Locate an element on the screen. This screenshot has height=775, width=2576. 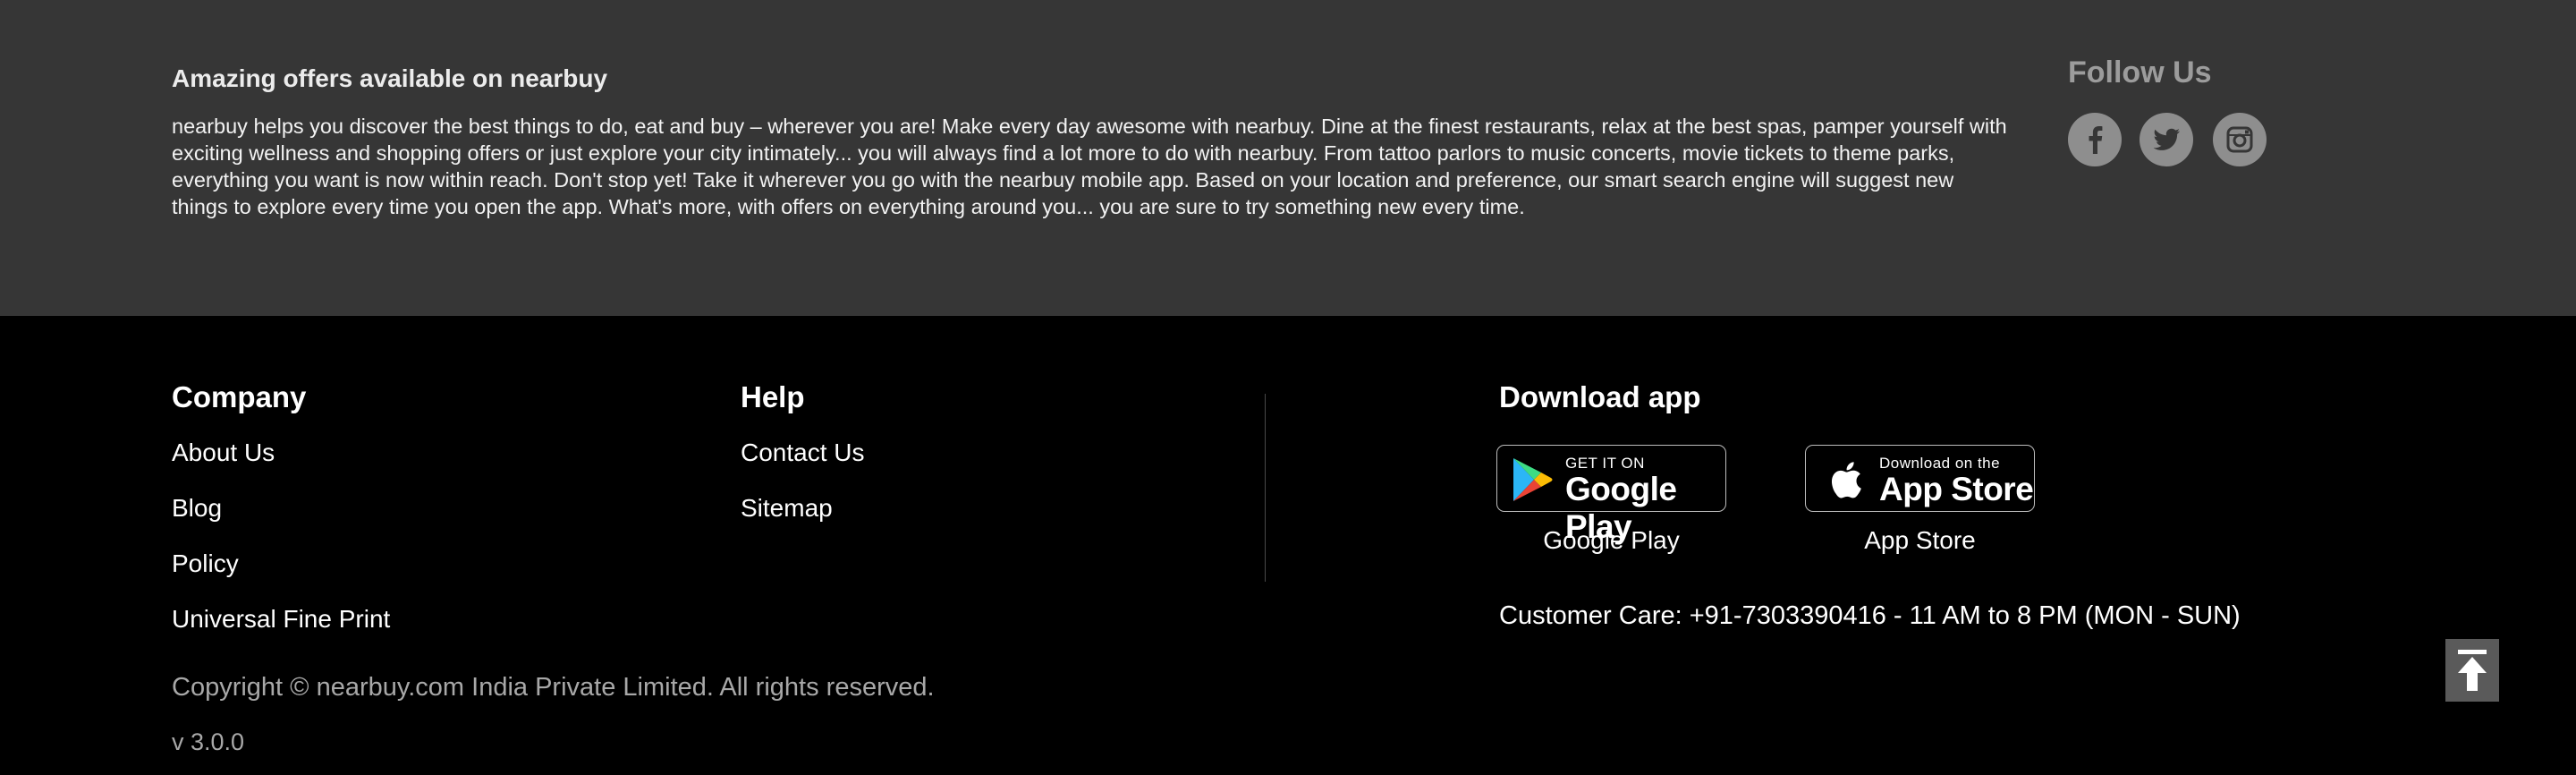
apple-icon is located at coordinates (1846, 480).